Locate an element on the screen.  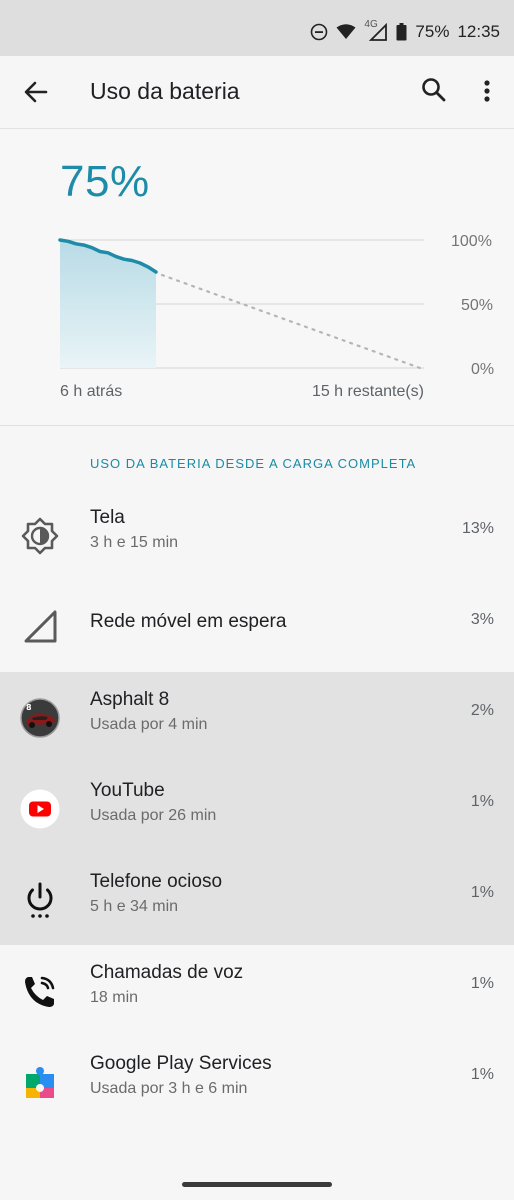
phone-call-icon is located at coordinates (40, 991).